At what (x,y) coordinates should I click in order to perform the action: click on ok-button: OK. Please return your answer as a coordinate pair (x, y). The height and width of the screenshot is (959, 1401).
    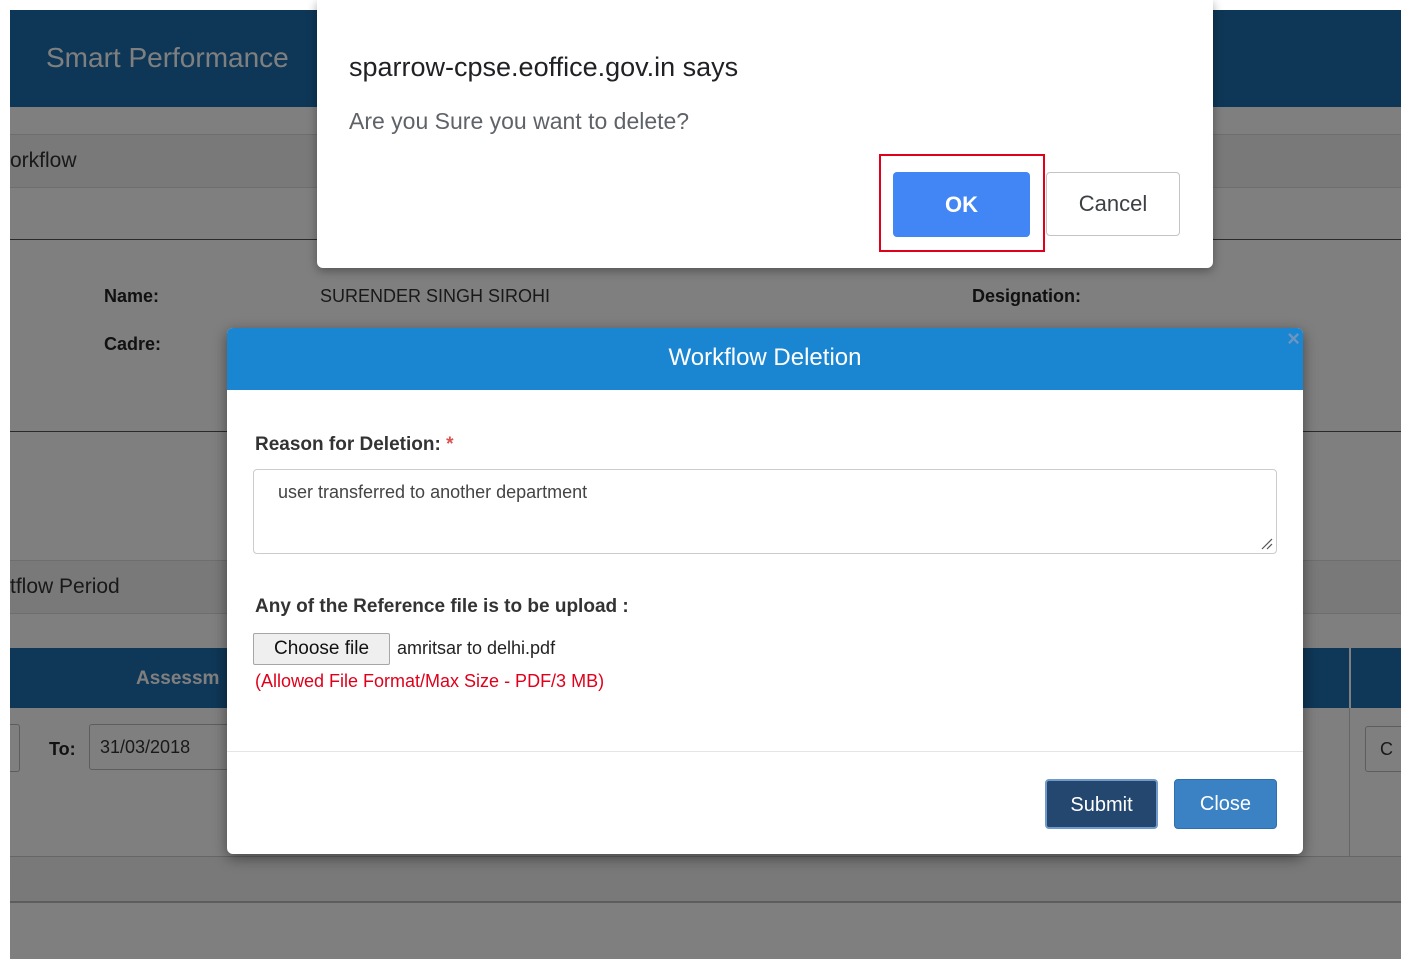
    Looking at the image, I should click on (961, 204).